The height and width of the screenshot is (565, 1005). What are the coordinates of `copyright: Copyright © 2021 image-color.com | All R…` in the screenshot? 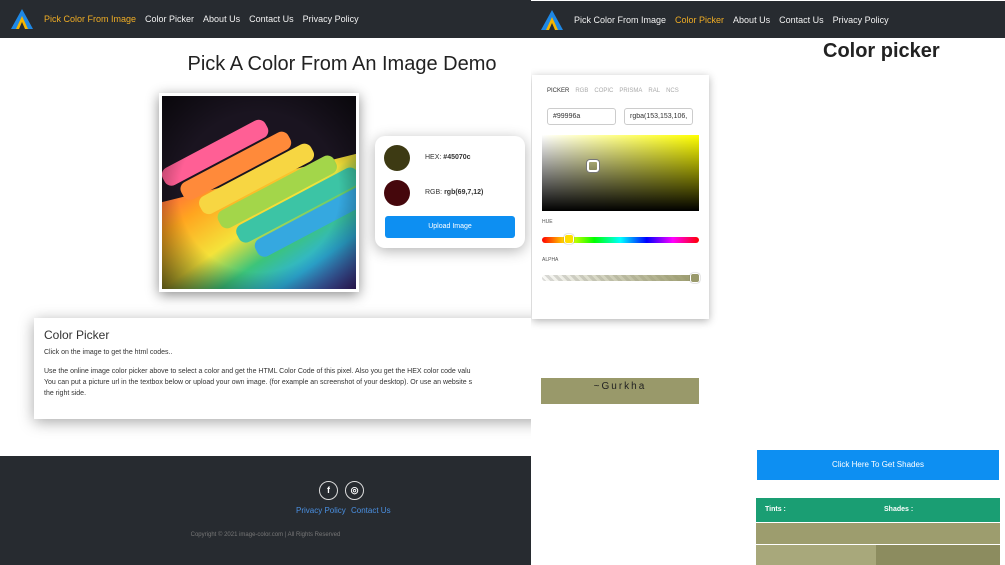 It's located at (265, 535).